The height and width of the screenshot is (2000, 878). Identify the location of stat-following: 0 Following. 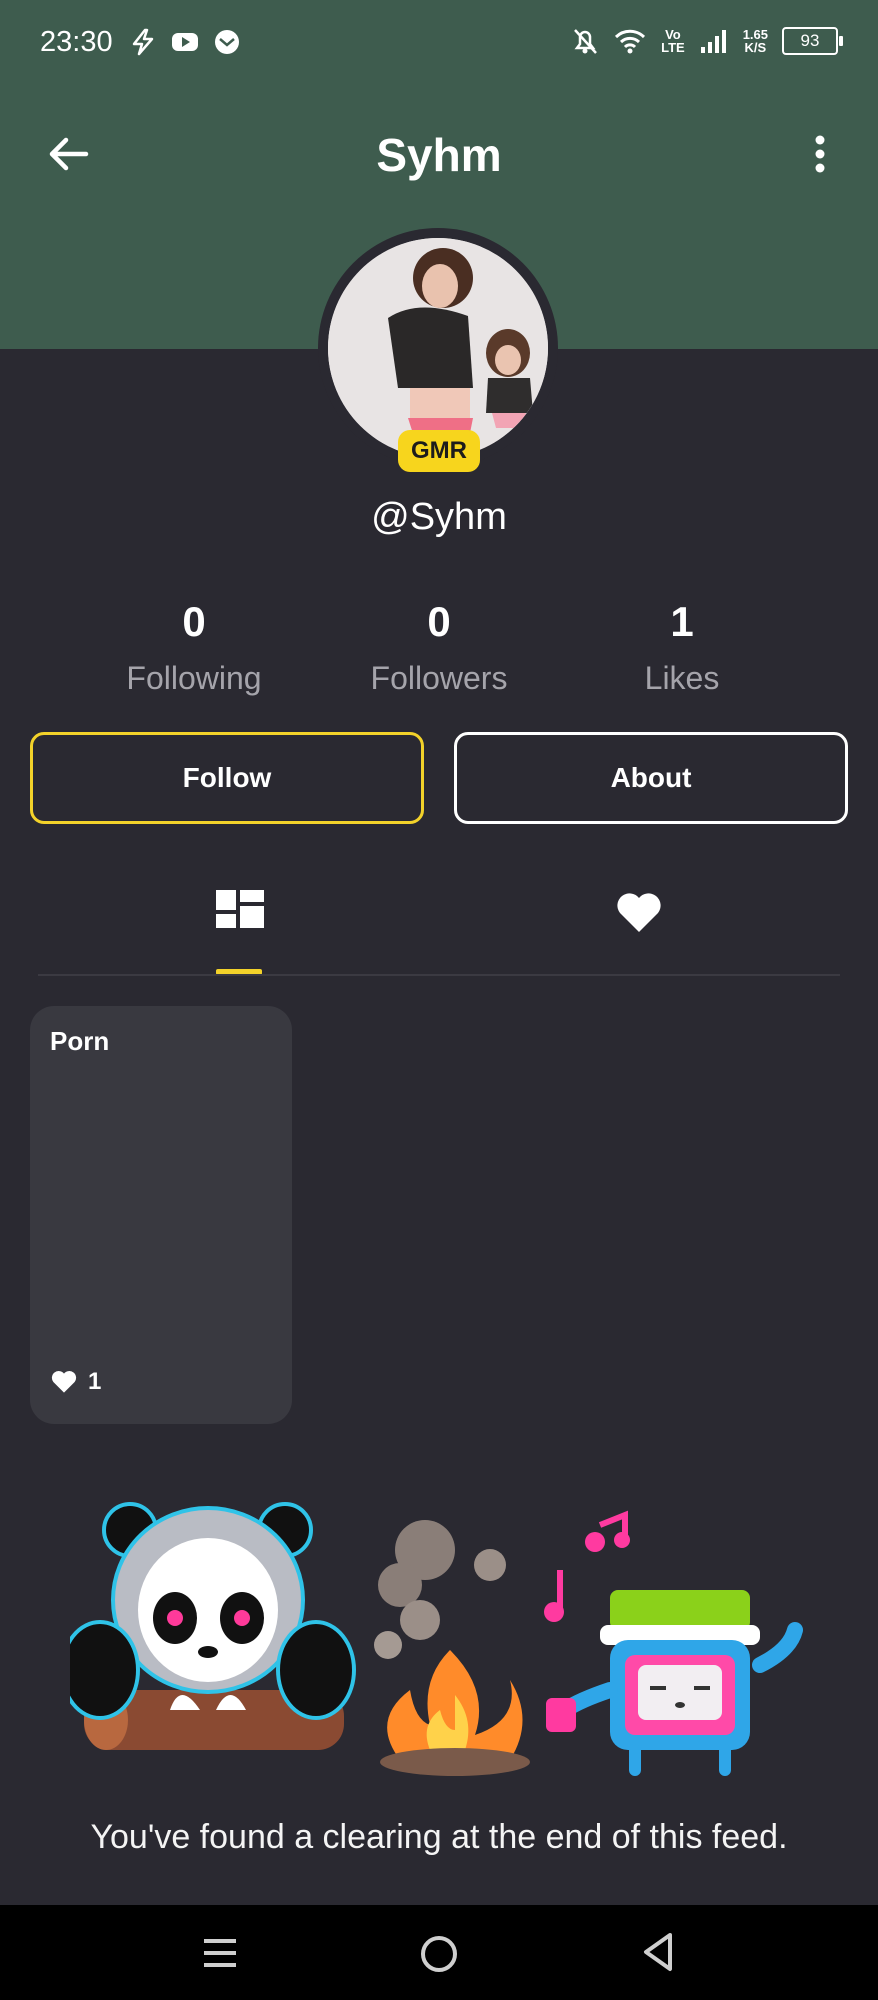
(194, 647).